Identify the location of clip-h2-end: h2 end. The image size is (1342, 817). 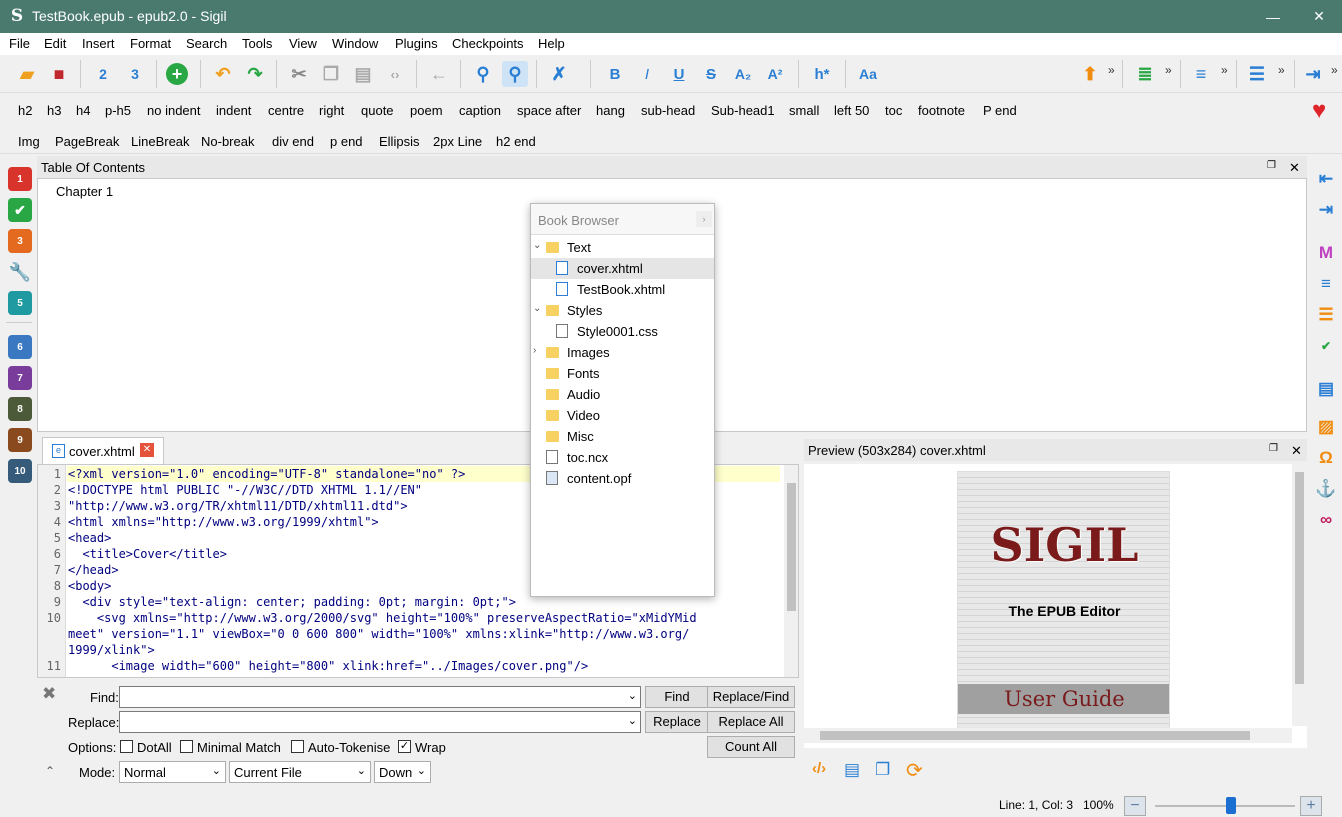
(516, 141).